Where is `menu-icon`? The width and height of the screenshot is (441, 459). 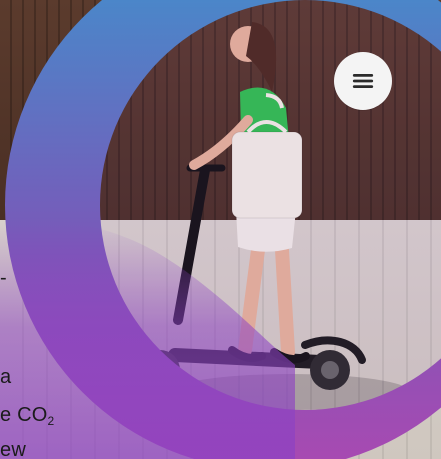
menu-icon is located at coordinates (363, 81).